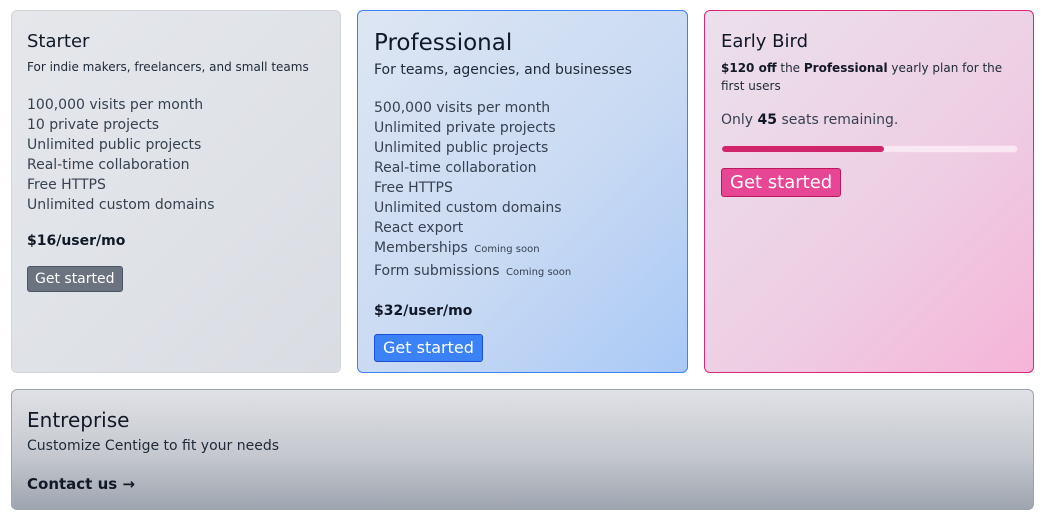 This screenshot has height=521, width=1049. I want to click on feature-item: Memberships Coming soon, so click(457, 248).